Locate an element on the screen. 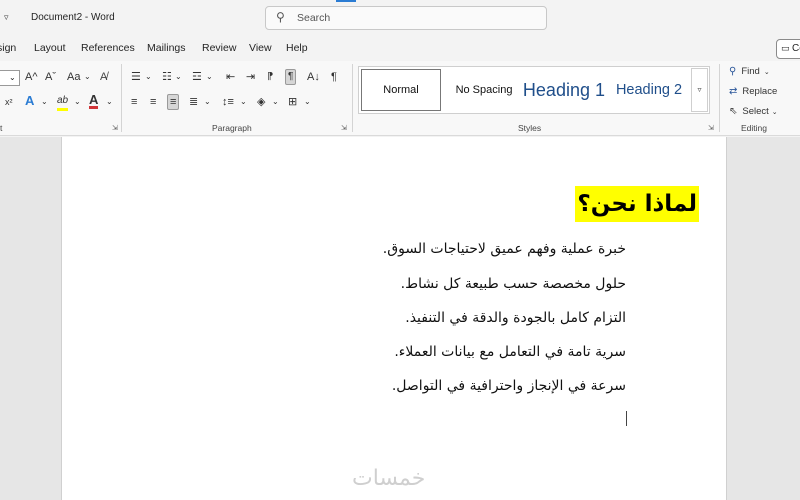  highlight-color-button: ab is located at coordinates (63, 102).